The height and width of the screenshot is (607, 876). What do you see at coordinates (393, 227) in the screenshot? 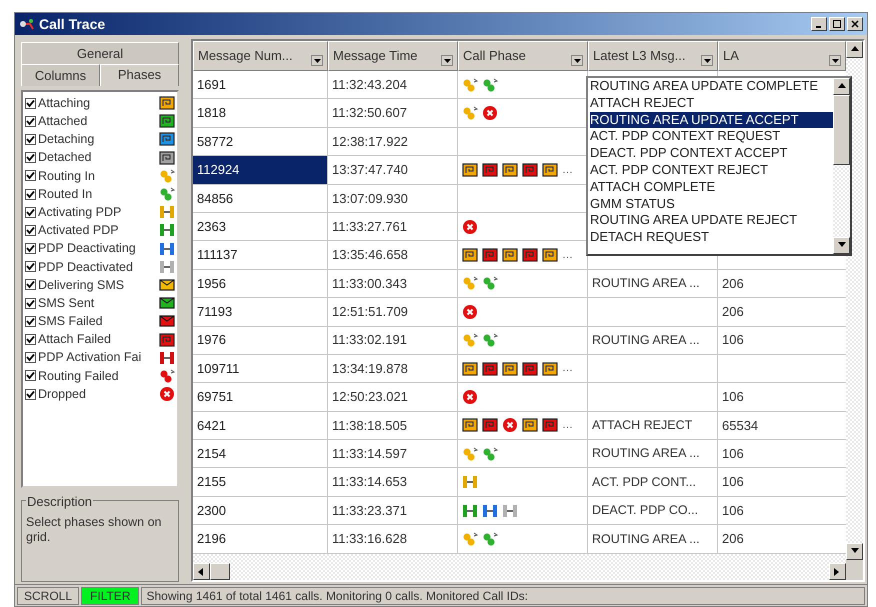
I see `table-cell: 11:33:27.761` at bounding box center [393, 227].